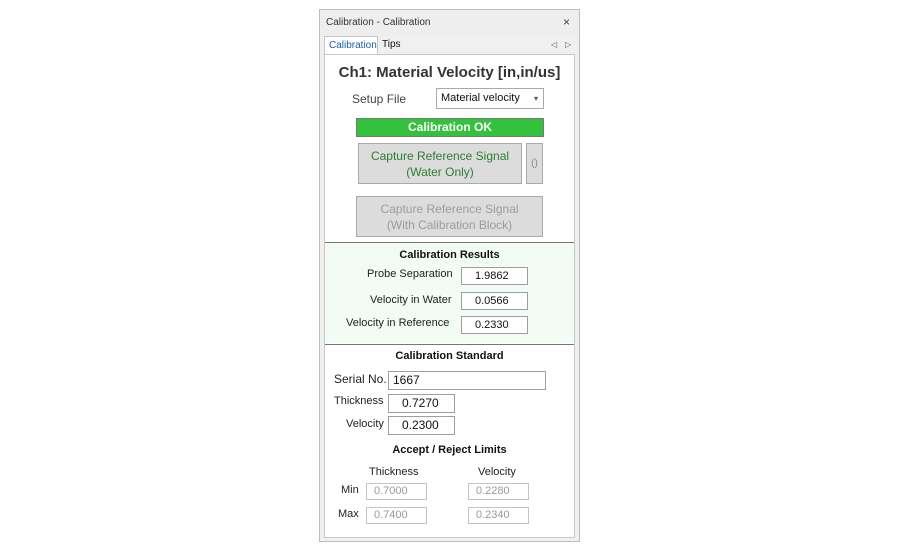  What do you see at coordinates (449, 255) in the screenshot?
I see `results-title: Calibration Results` at bounding box center [449, 255].